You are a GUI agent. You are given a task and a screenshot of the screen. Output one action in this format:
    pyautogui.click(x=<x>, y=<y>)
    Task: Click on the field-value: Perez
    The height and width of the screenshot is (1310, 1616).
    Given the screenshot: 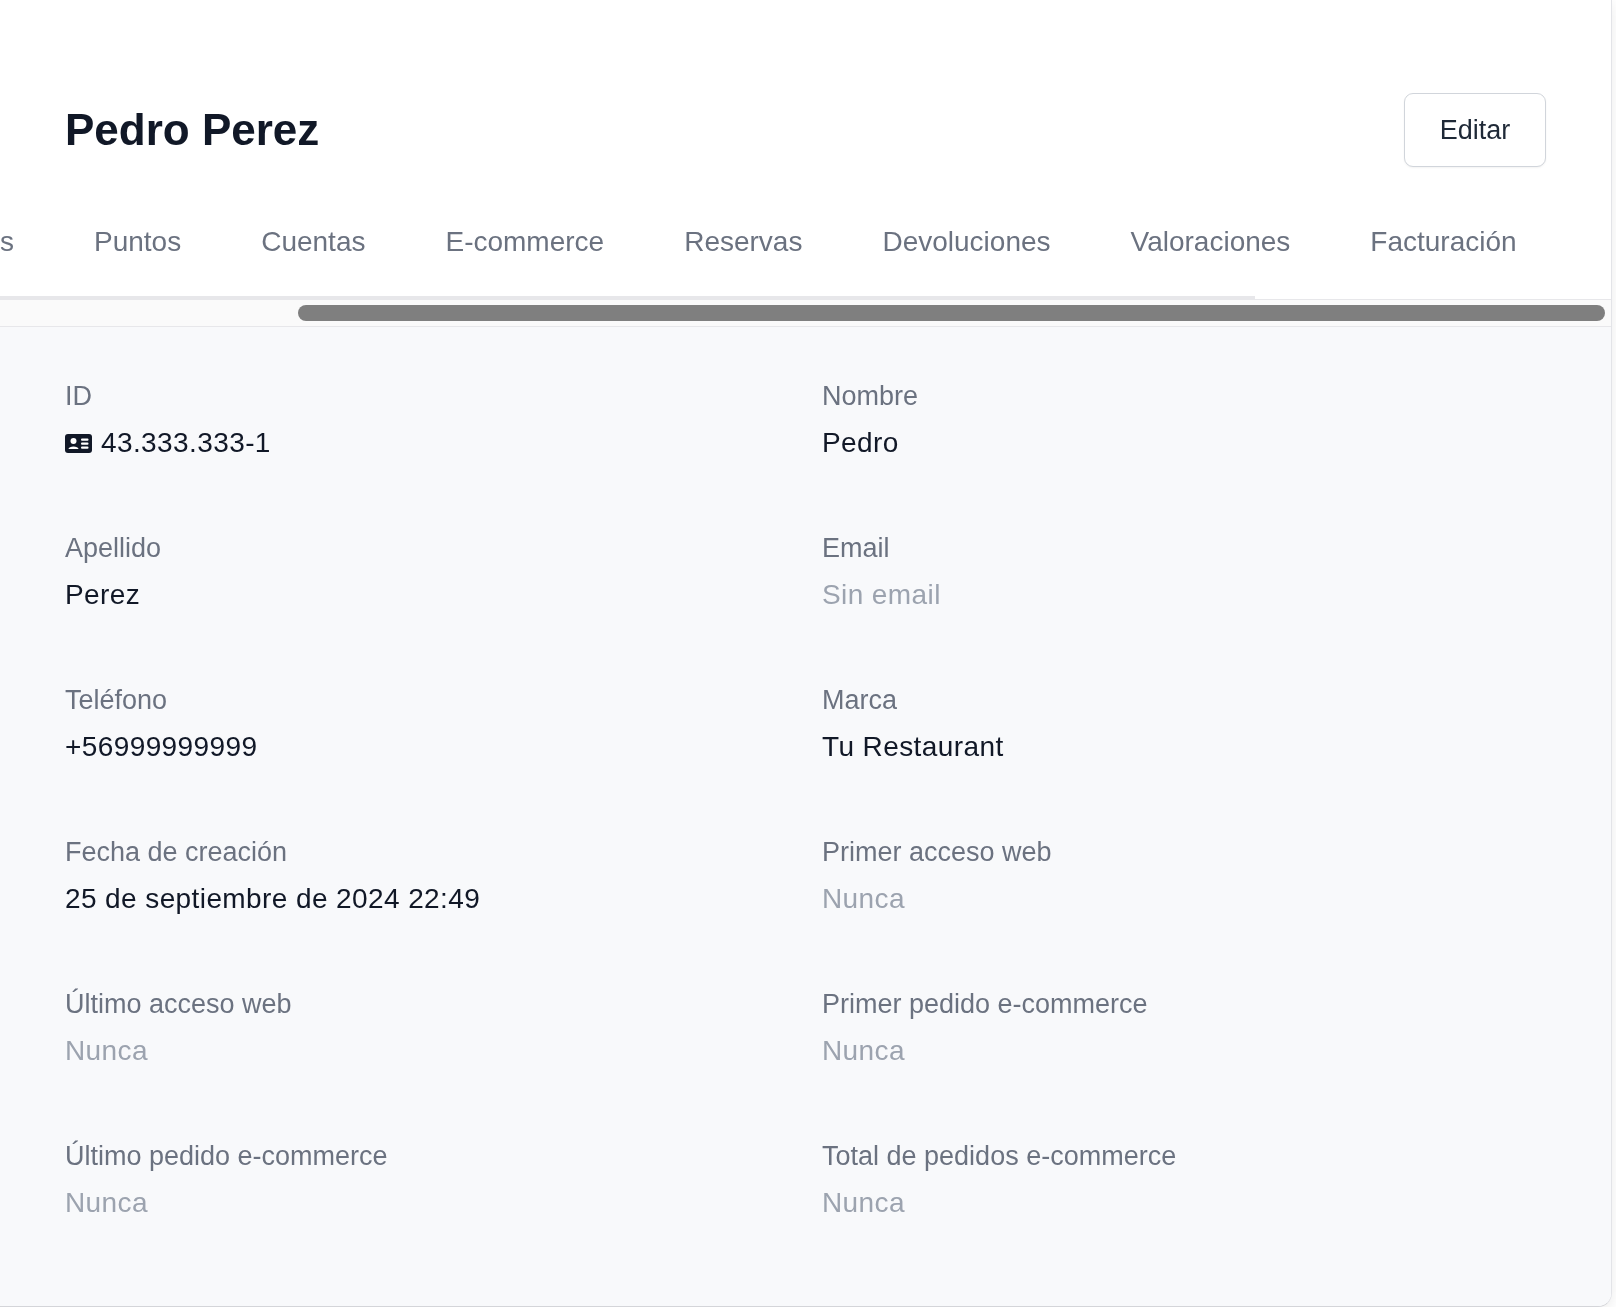 What is the action you would take?
    pyautogui.click(x=103, y=595)
    